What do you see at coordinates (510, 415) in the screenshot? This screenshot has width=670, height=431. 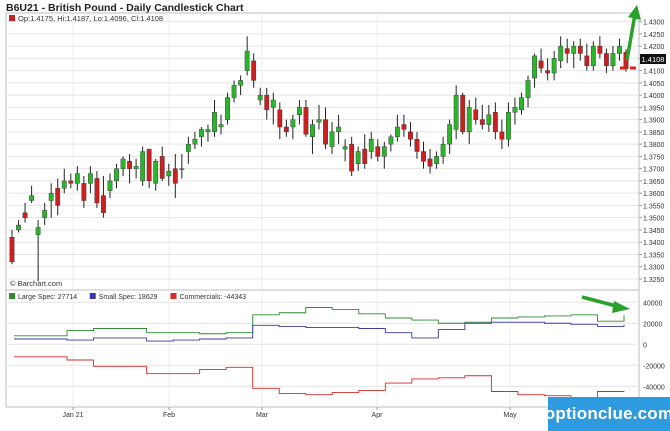 I see `x-tick-label: May` at bounding box center [510, 415].